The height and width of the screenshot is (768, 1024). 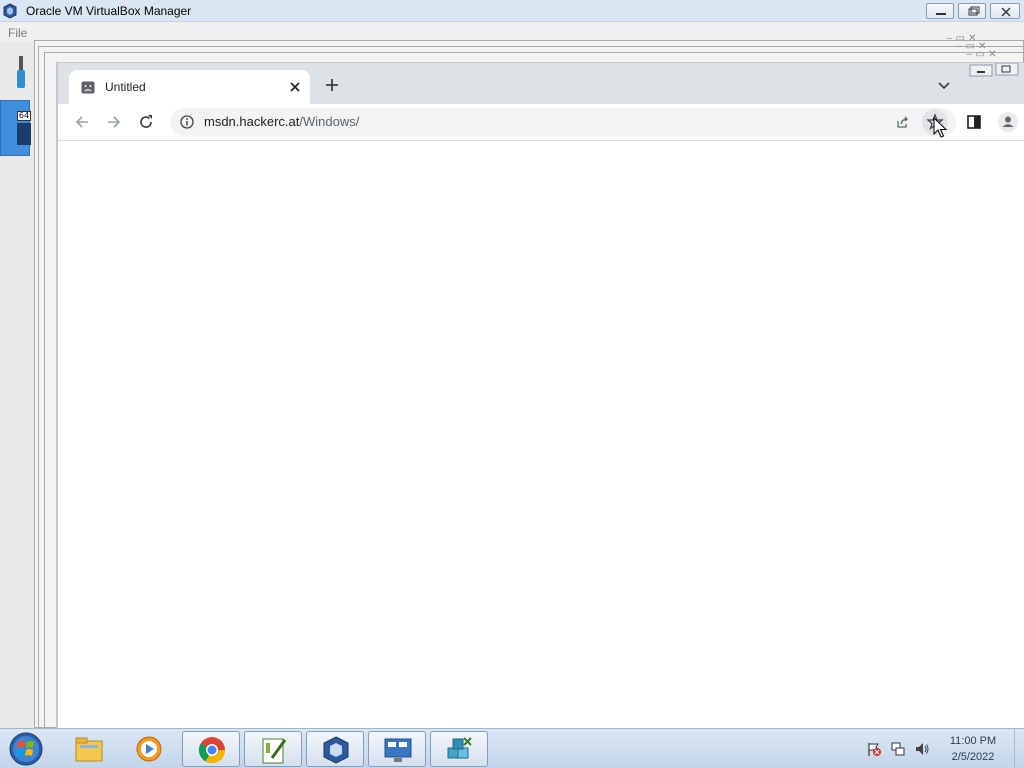 I want to click on restore-icon, so click(x=974, y=11).